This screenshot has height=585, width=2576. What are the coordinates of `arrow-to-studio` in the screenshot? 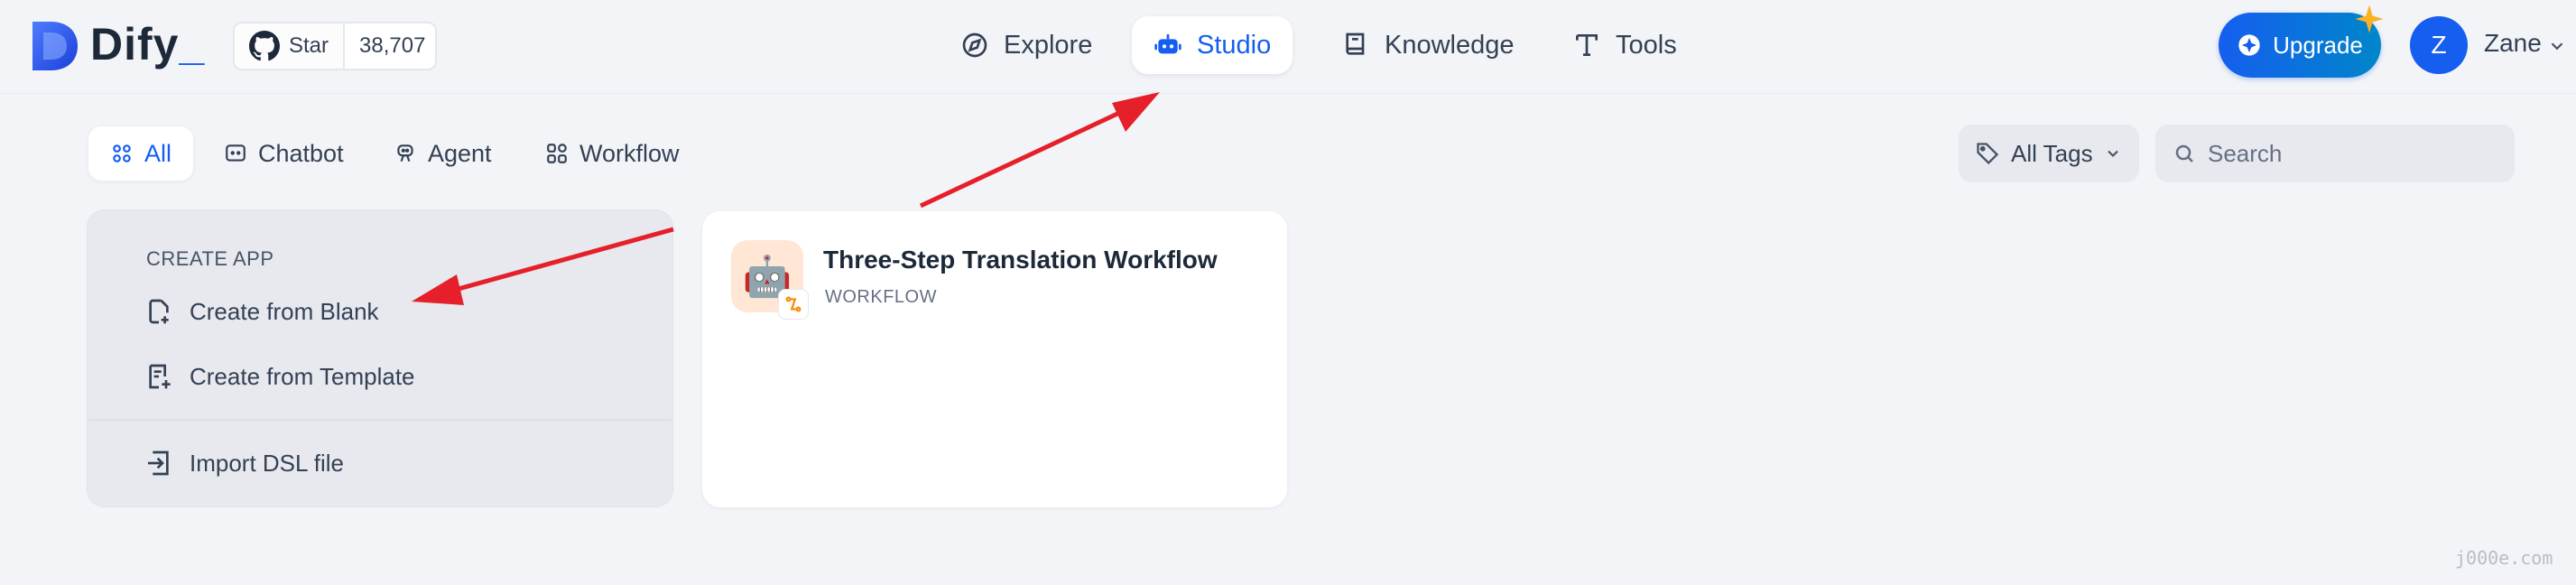 It's located at (1039, 151).